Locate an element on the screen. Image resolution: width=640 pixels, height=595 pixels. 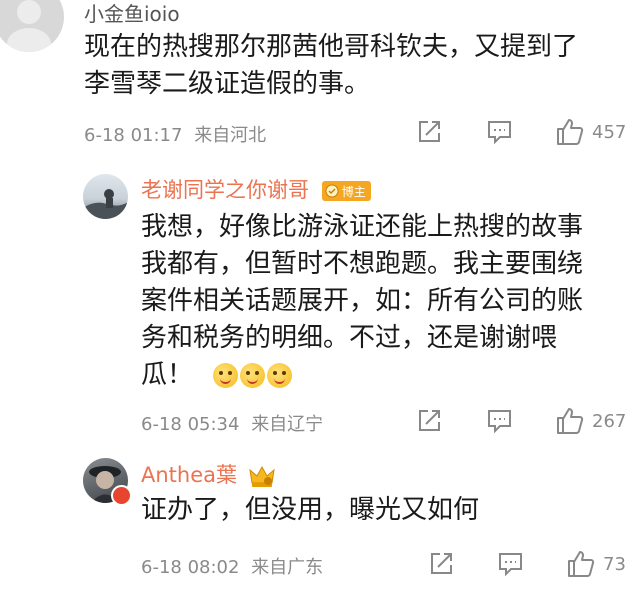
comment-line: 现在的热搜那尔那茜他哥科钦夫，又提到了 is located at coordinates (331, 47).